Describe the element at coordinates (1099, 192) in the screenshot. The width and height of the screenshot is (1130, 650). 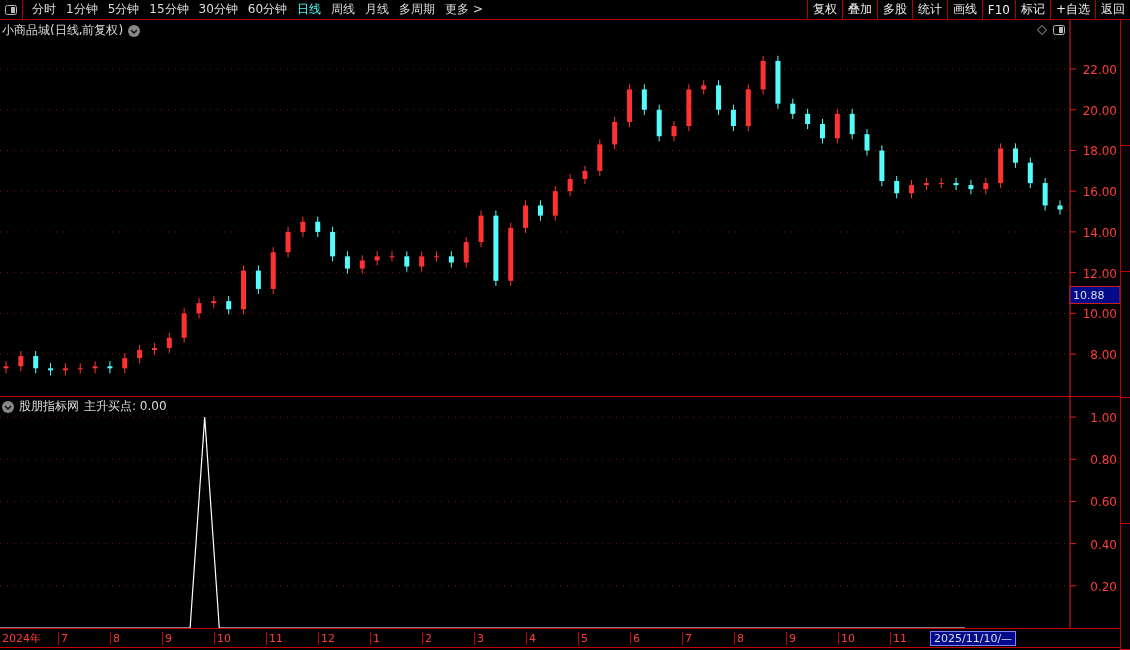
I see `axis-label: 16.00` at that location.